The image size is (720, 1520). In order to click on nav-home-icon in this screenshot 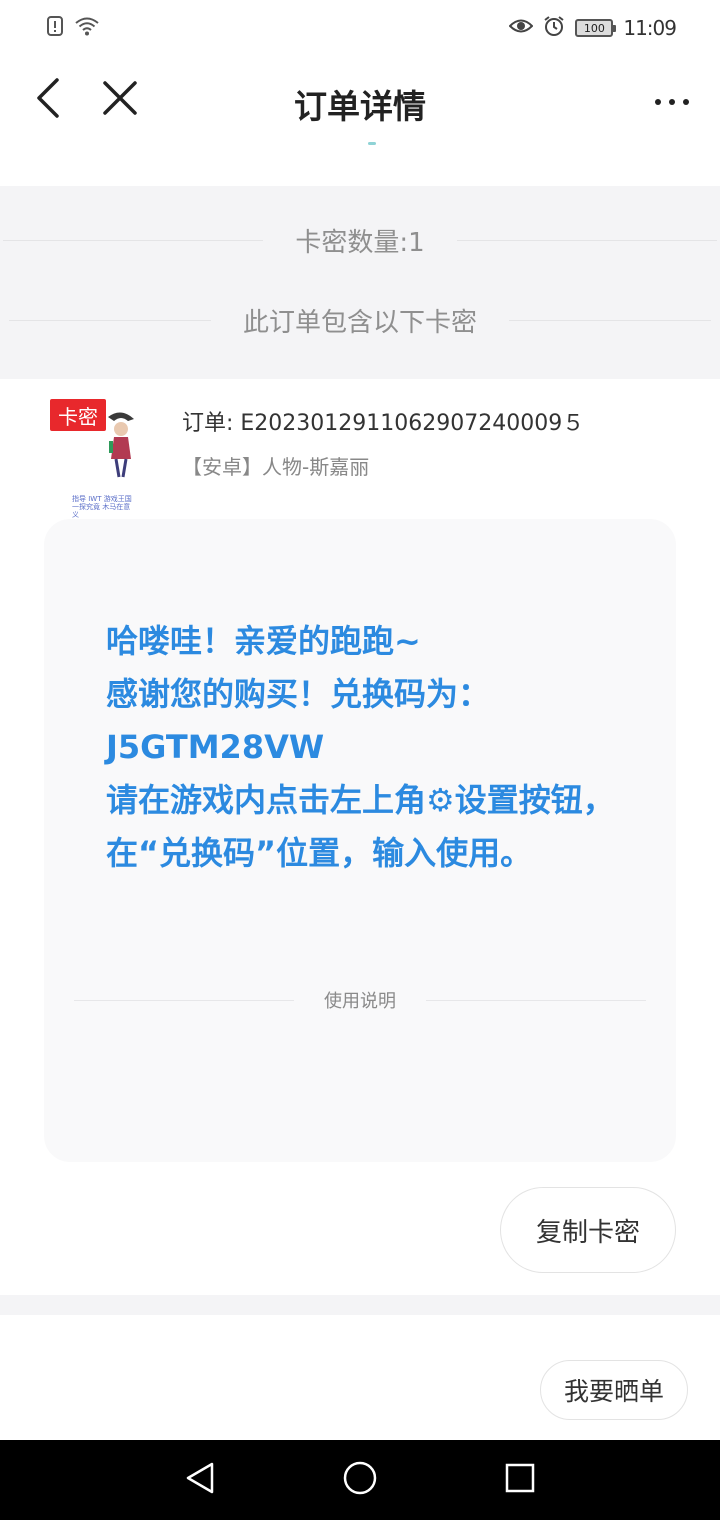, I will do `click(360, 1480)`.